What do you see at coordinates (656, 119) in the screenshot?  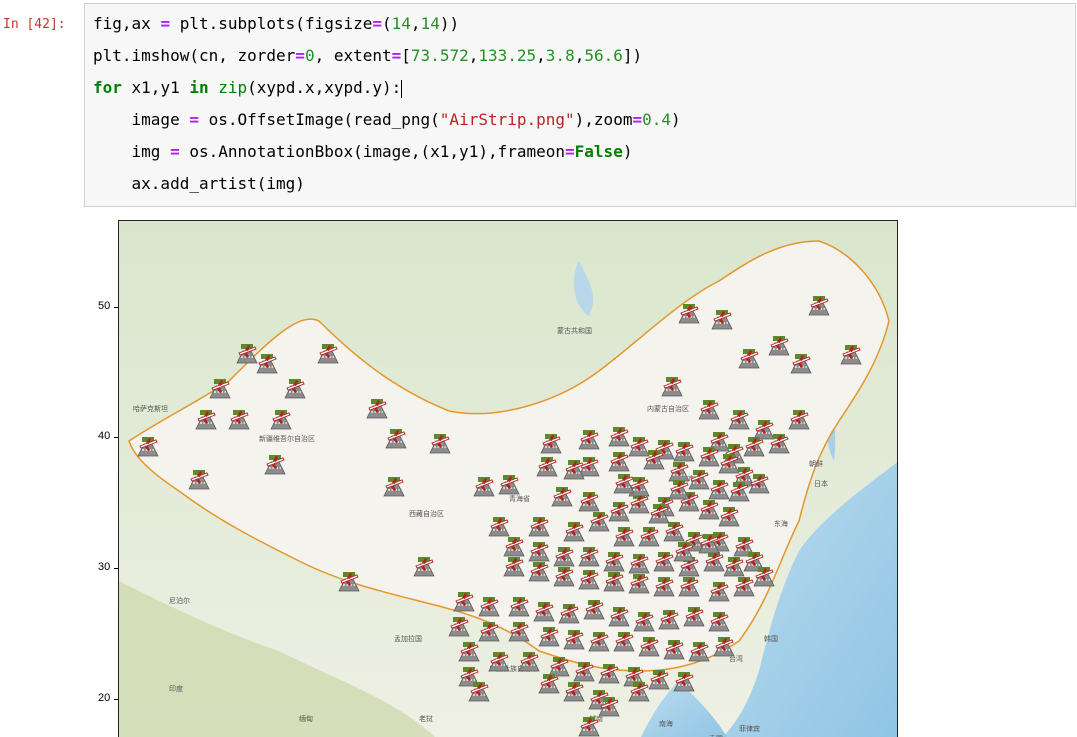 I see `code-token: 0.4` at bounding box center [656, 119].